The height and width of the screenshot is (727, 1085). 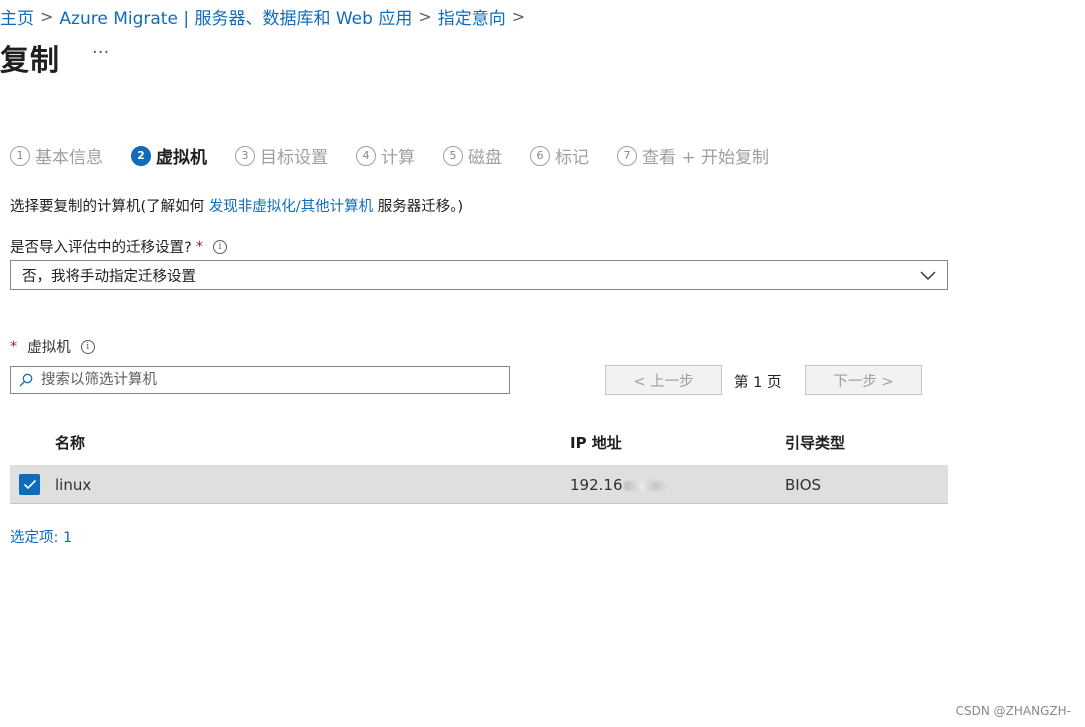 What do you see at coordinates (41, 538) in the screenshot?
I see `selected-count: 选定项: 1` at bounding box center [41, 538].